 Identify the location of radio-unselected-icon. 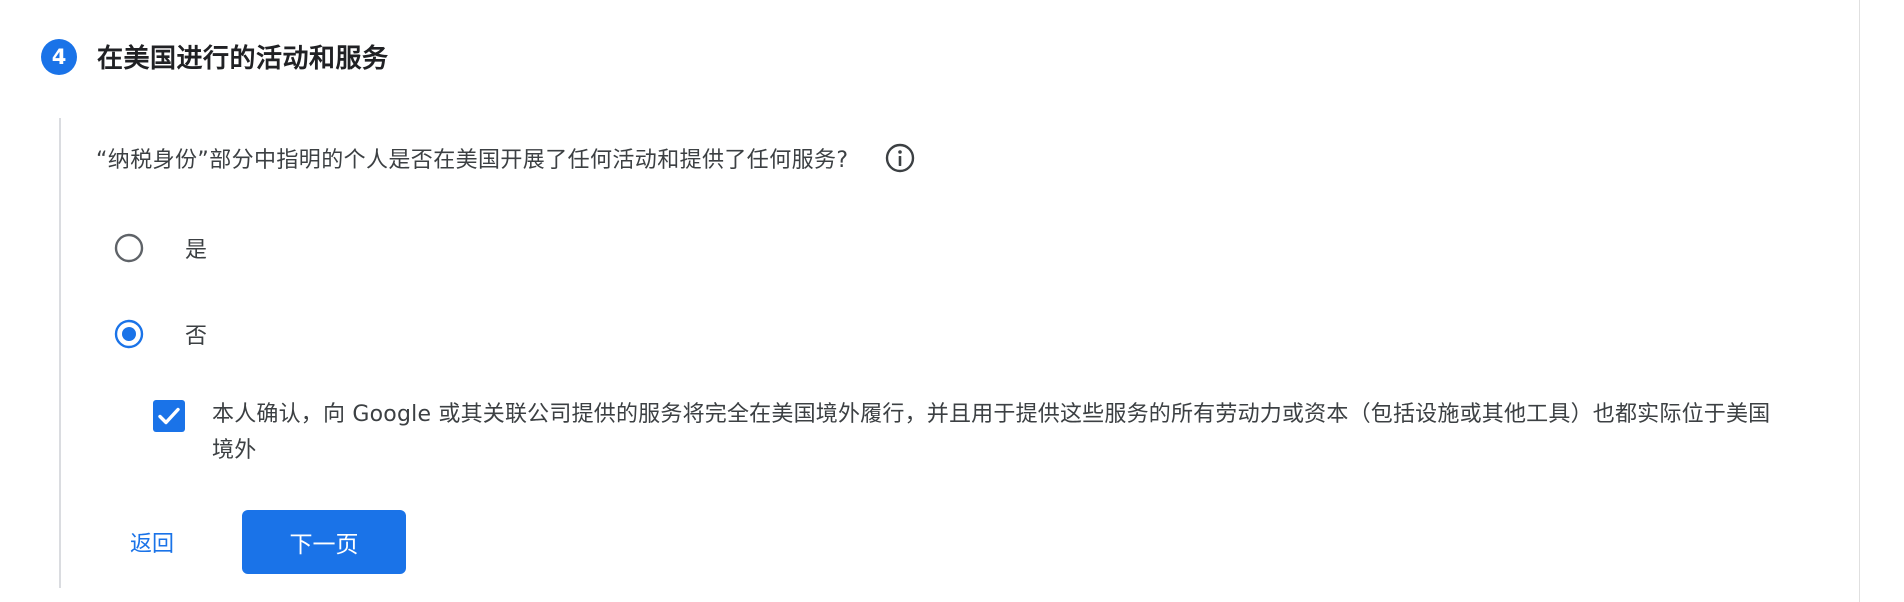
(129, 248).